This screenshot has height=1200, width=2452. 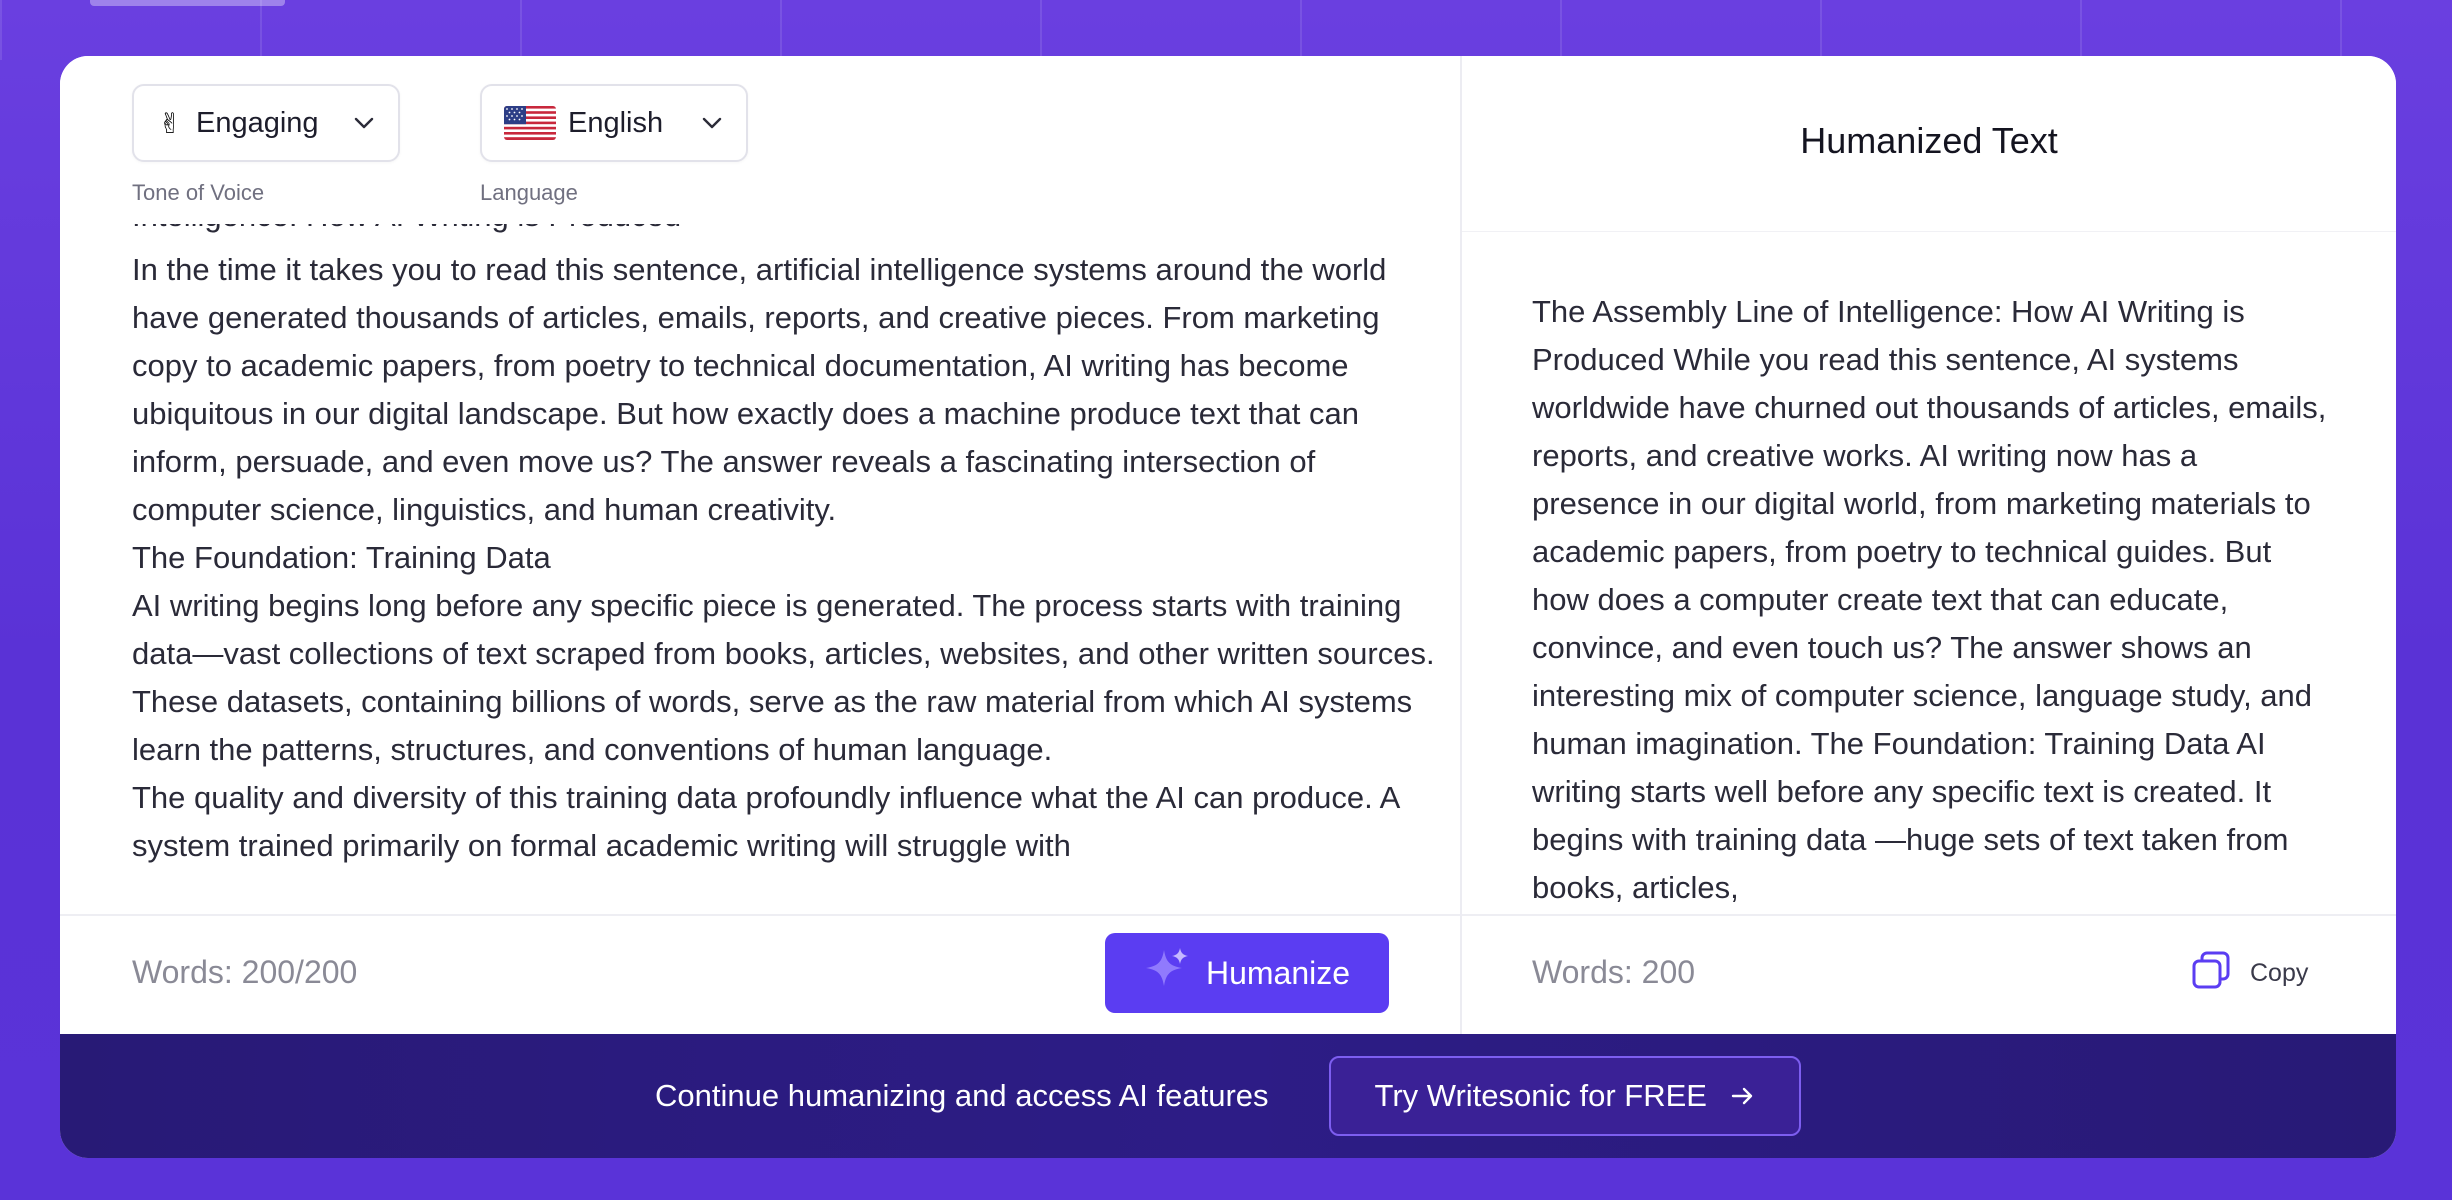 I want to click on us-flag-icon, so click(x=530, y=123).